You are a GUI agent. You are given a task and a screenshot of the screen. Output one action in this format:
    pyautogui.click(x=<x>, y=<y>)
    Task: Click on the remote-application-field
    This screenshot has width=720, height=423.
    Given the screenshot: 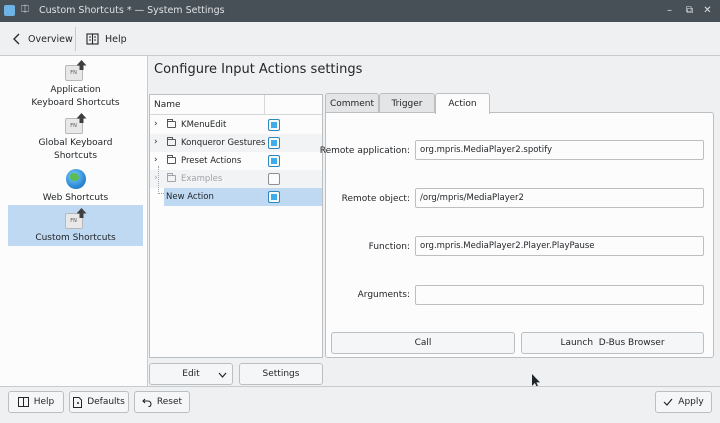 What is the action you would take?
    pyautogui.click(x=559, y=150)
    